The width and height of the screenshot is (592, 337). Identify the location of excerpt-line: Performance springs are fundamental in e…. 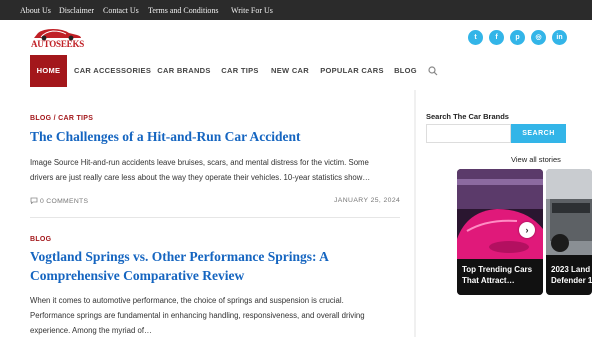
(197, 315).